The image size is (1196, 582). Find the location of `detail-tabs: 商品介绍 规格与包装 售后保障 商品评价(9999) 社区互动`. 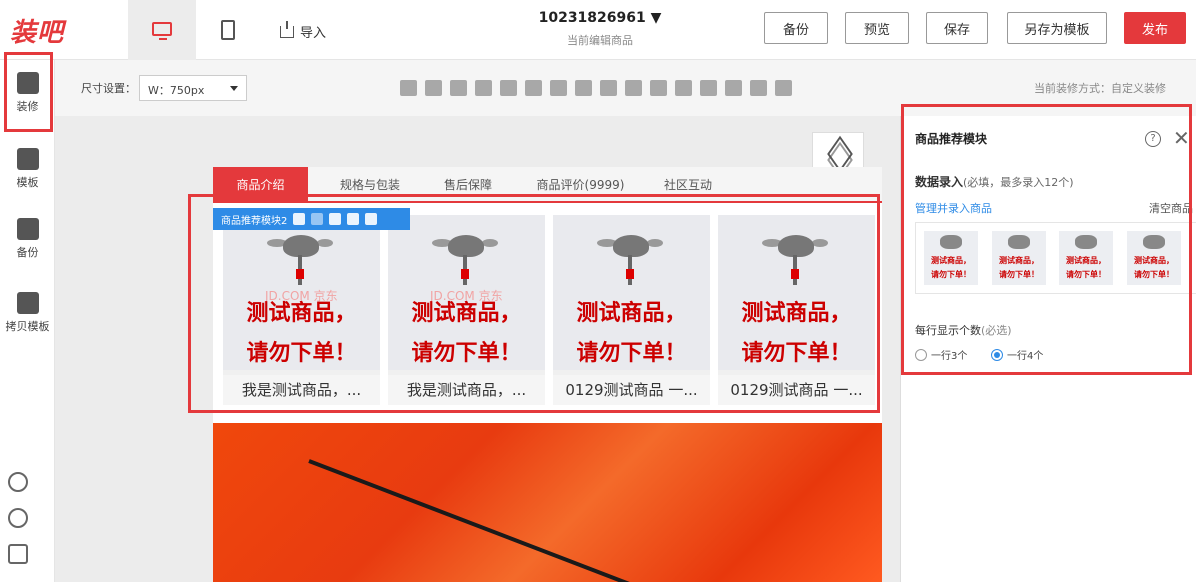

detail-tabs: 商品介绍 规格与包装 售后保障 商品评价(9999) 社区互动 is located at coordinates (547, 185).